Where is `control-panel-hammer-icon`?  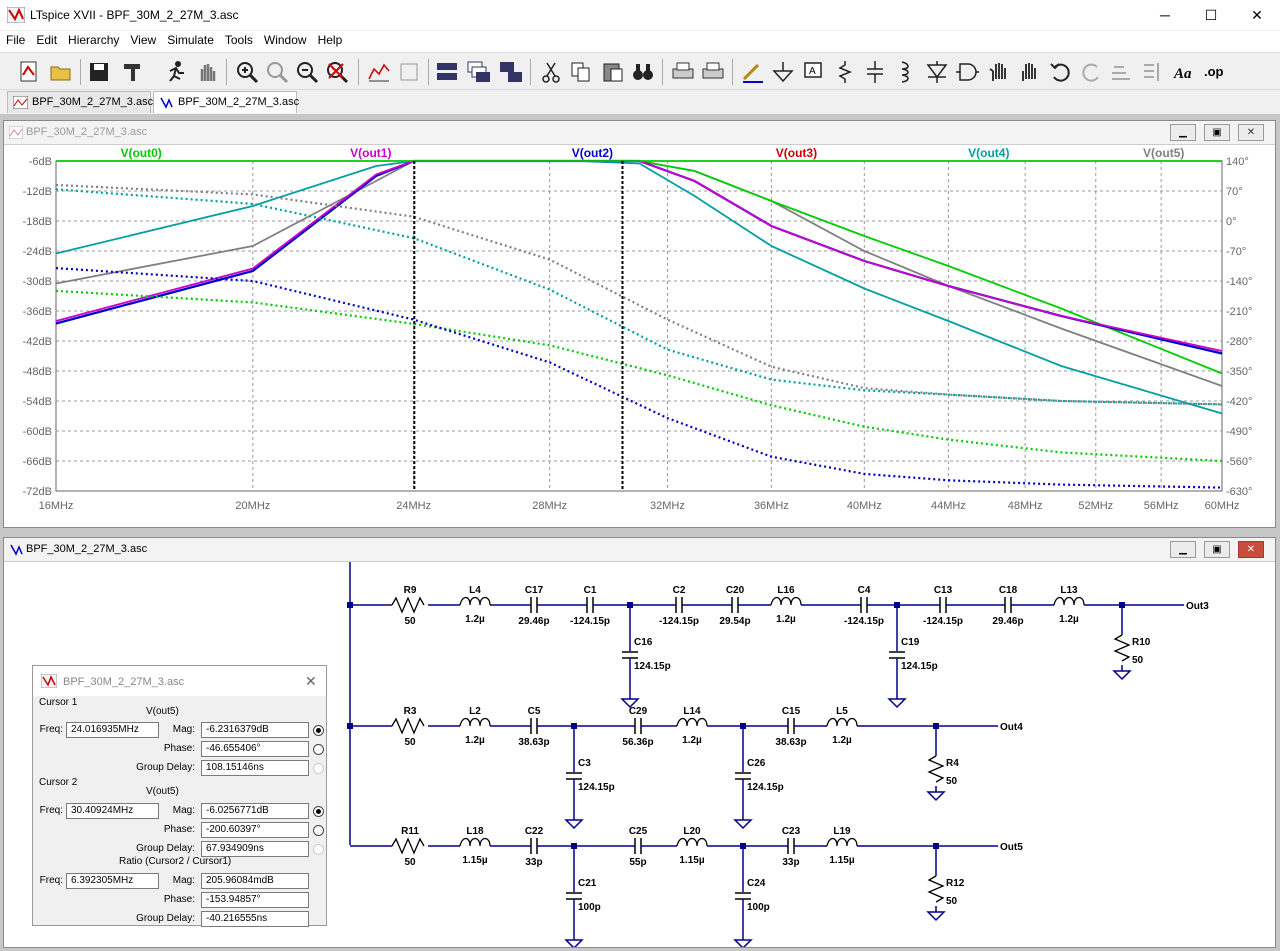 control-panel-hammer-icon is located at coordinates (133, 72).